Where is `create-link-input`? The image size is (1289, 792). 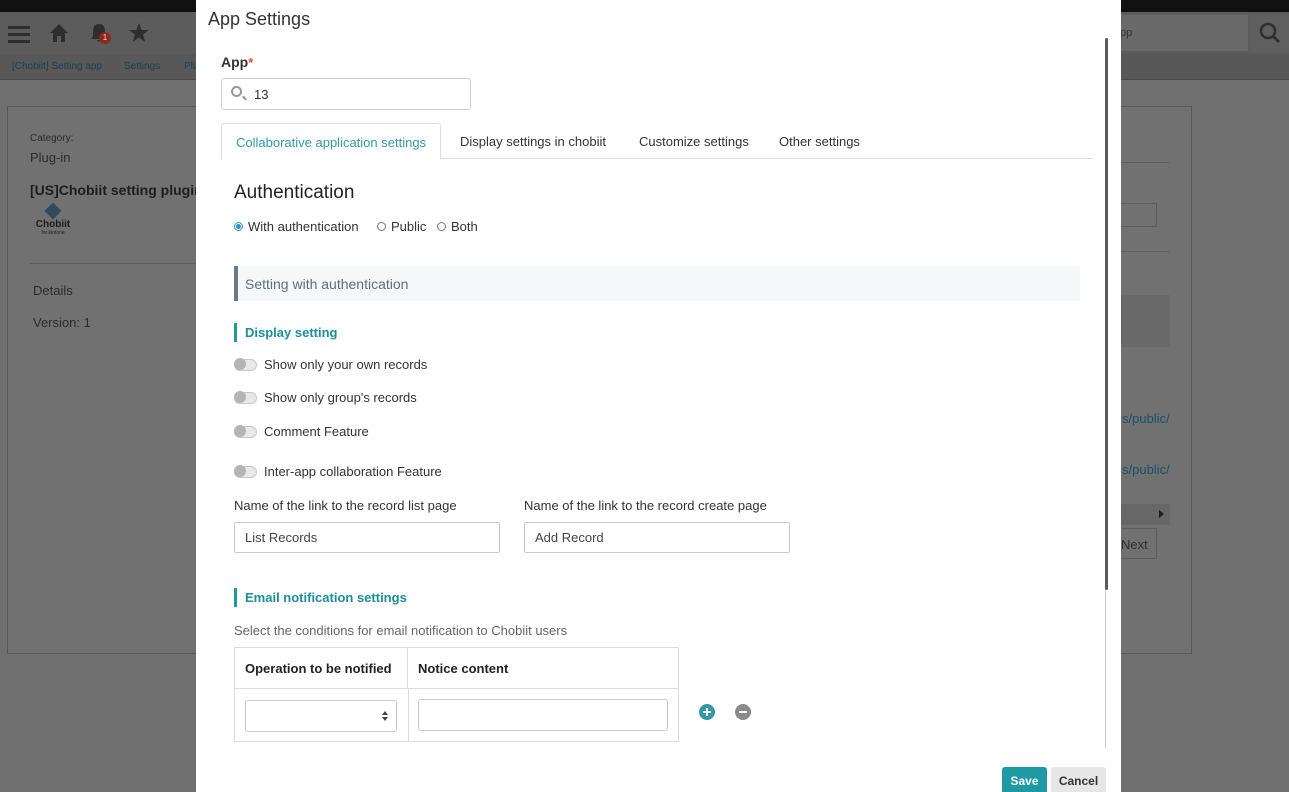
create-link-input is located at coordinates (657, 537).